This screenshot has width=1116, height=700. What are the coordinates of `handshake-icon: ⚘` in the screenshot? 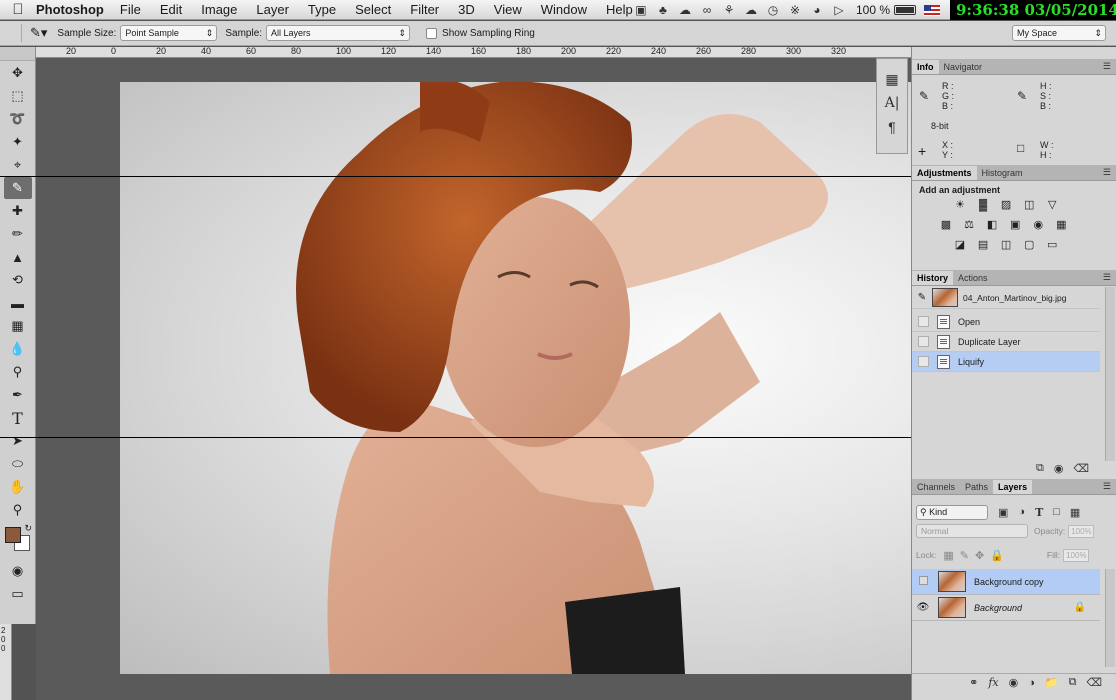 It's located at (729, 10).